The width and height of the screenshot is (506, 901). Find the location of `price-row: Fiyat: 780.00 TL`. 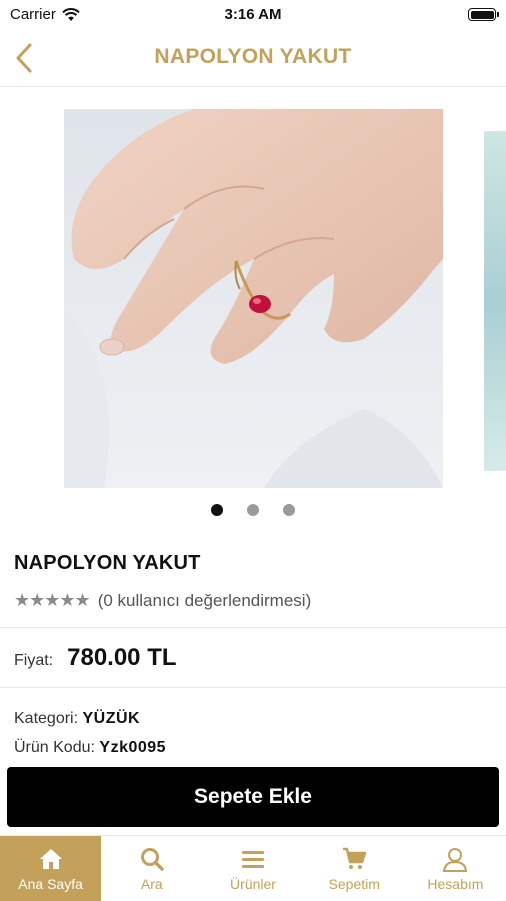

price-row: Fiyat: 780.00 TL is located at coordinates (95, 658).